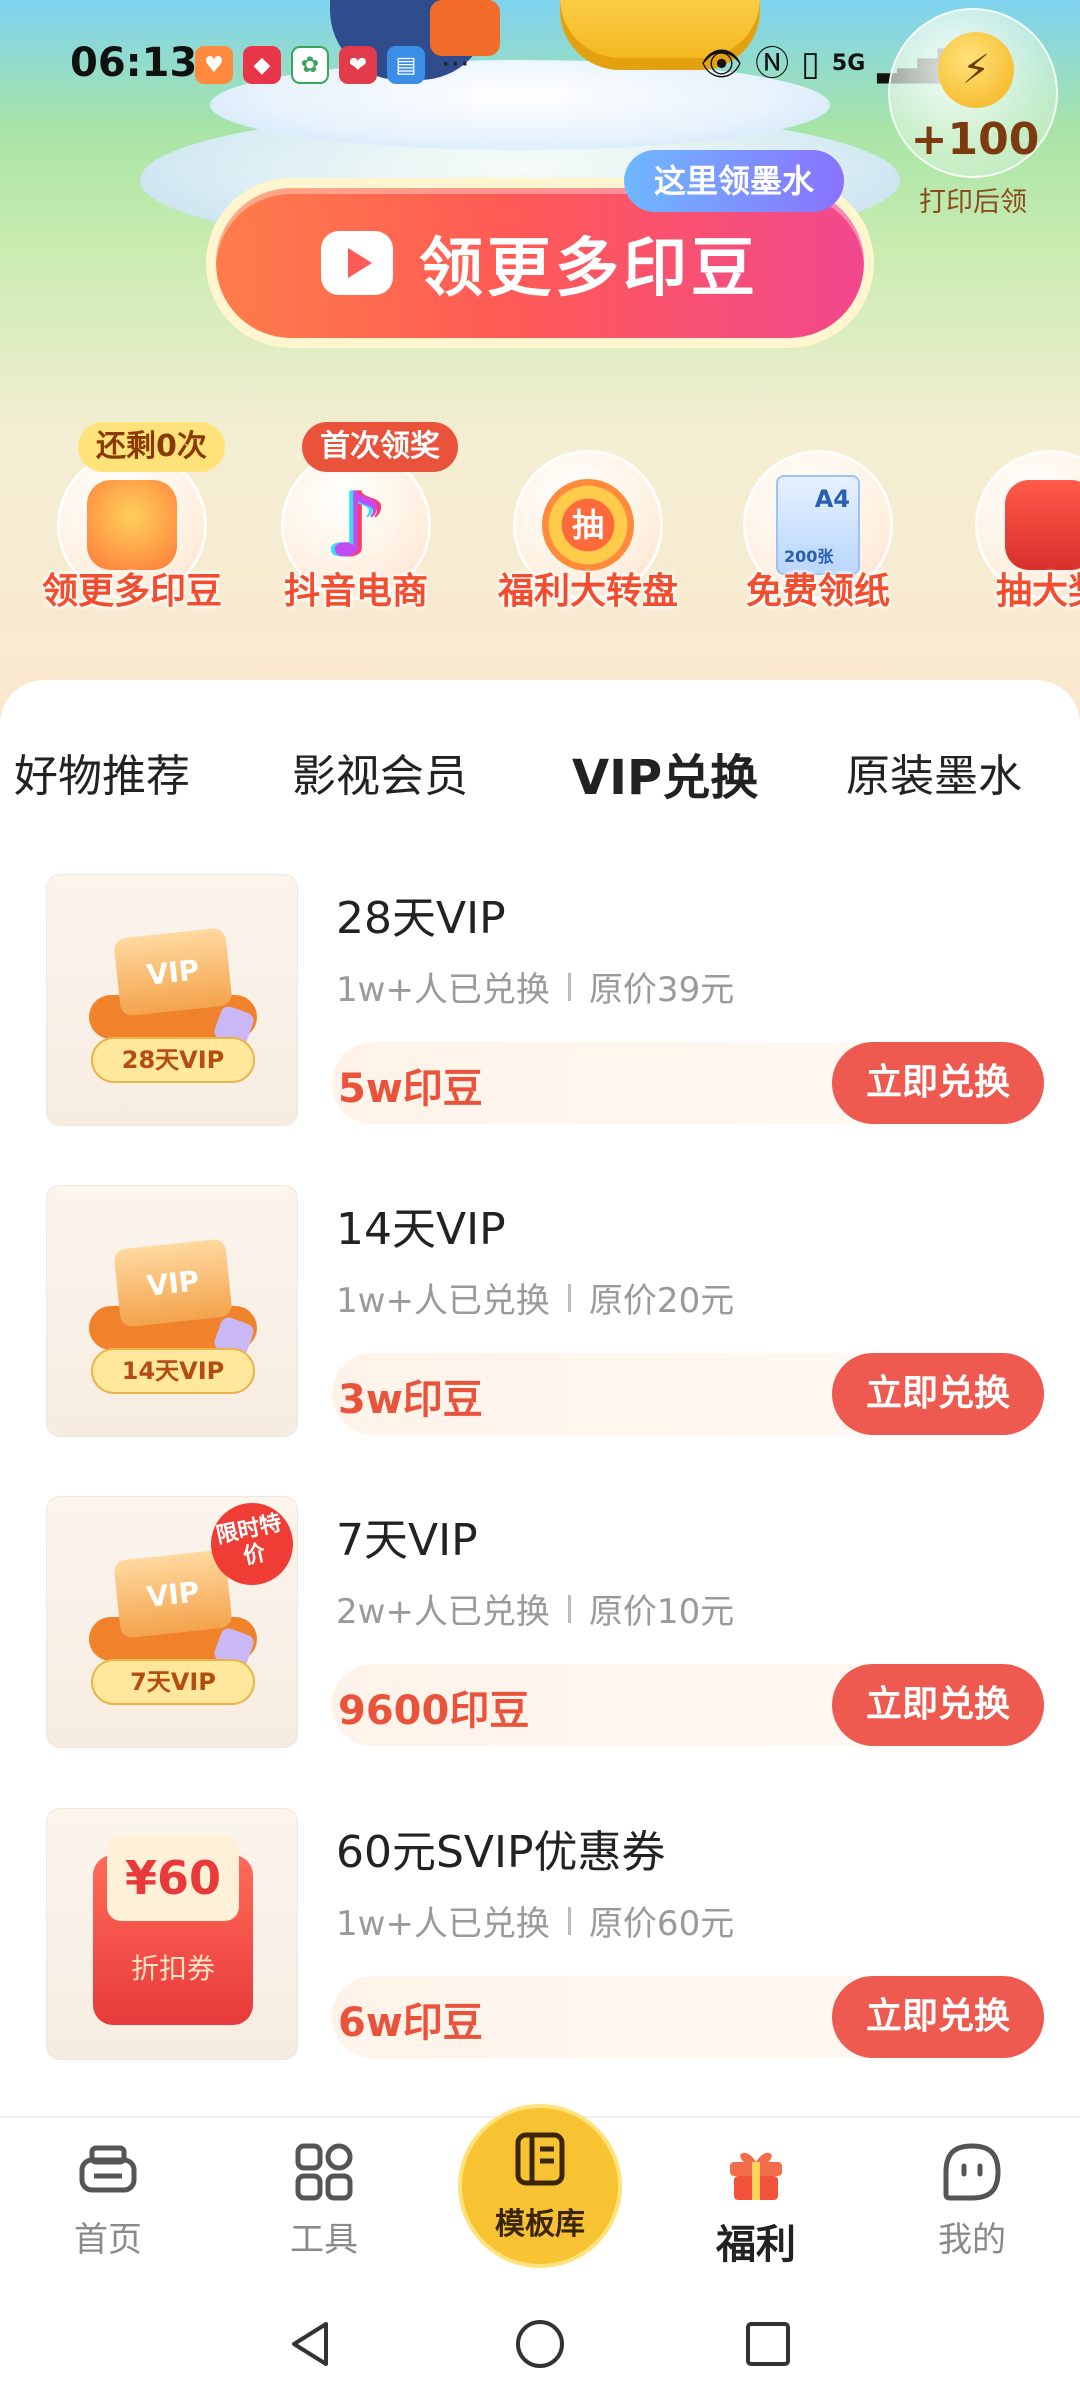  What do you see at coordinates (421, 1229) in the screenshot?
I see `item-title: 14天VIP` at bounding box center [421, 1229].